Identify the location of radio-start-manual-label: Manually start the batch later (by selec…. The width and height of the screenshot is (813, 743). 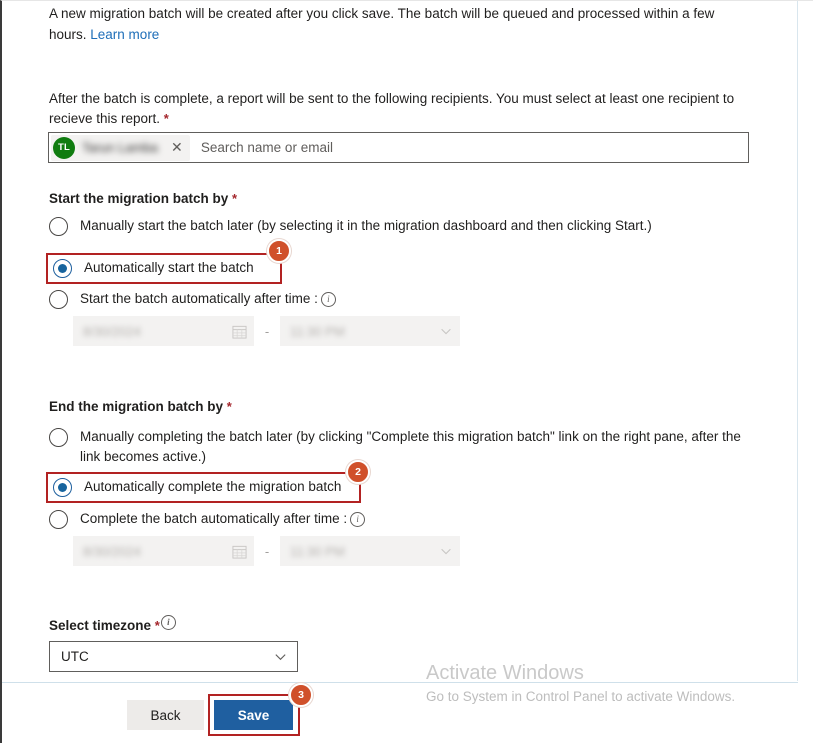
(366, 226).